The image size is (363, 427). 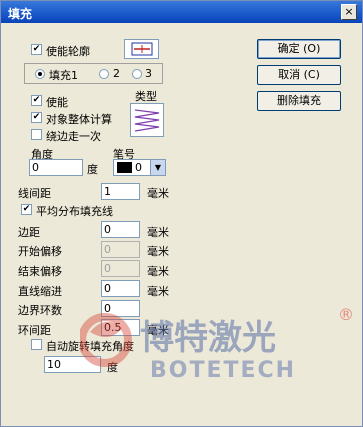 I want to click on edge-once-label: 绕边走一次, so click(x=73, y=136).